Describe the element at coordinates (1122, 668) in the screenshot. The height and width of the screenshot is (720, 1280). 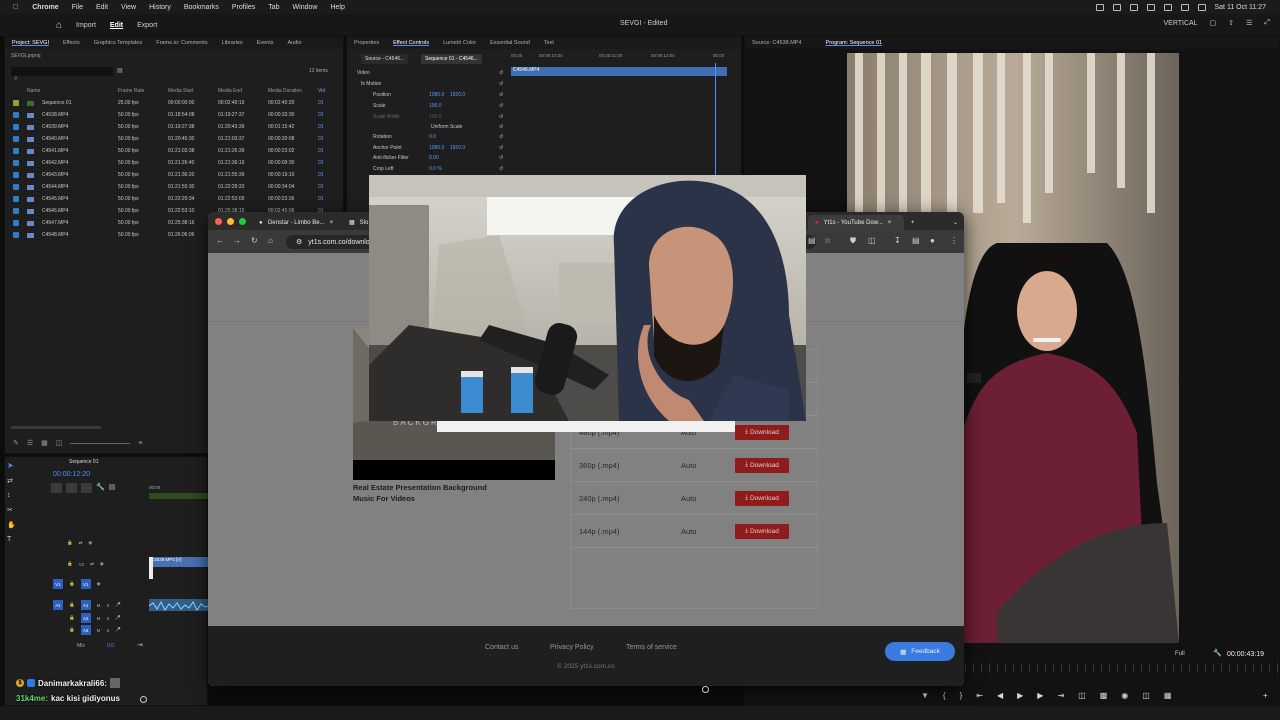
I see `monitor-scrubber` at that location.